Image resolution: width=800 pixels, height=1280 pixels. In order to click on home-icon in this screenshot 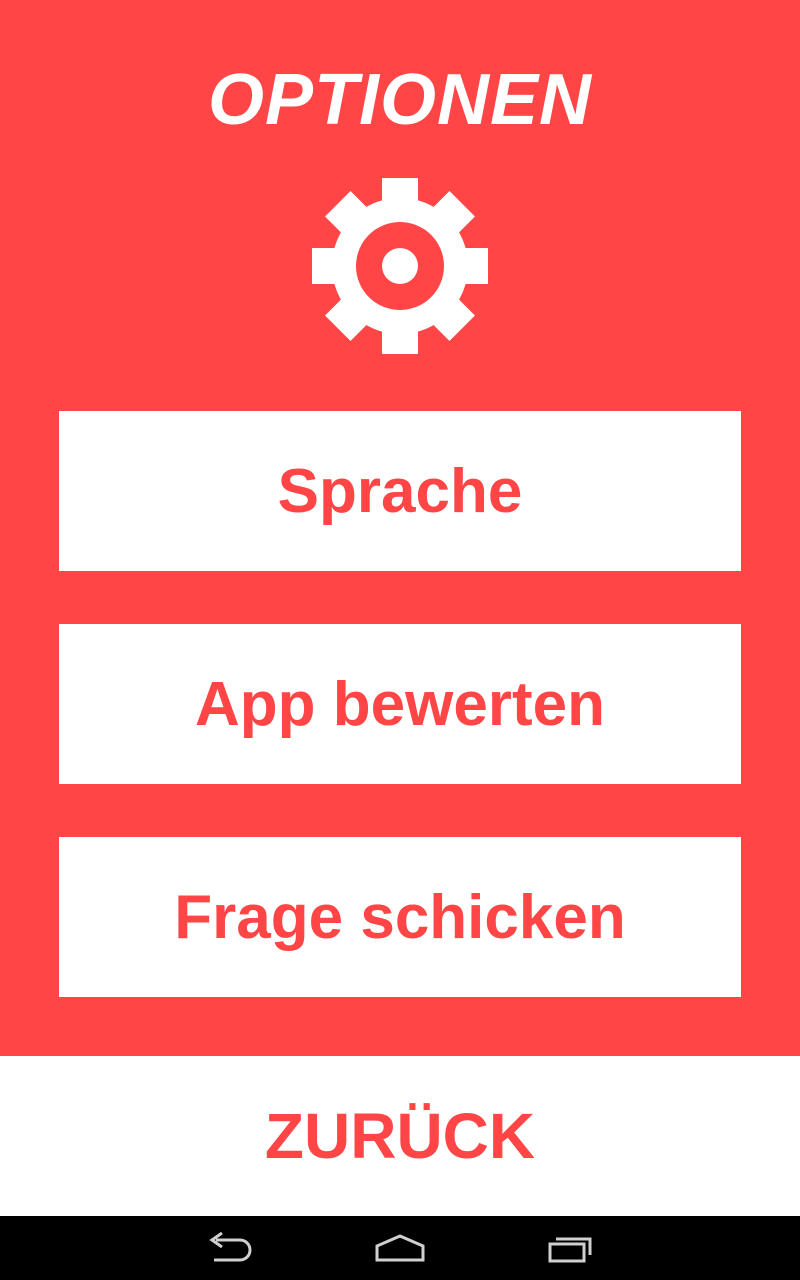, I will do `click(400, 1248)`.